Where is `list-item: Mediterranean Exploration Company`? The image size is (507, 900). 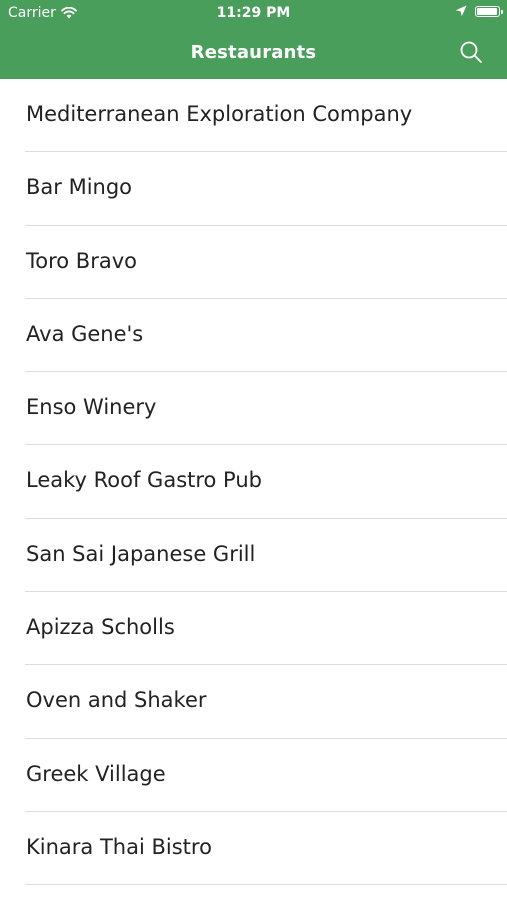 list-item: Mediterranean Exploration Company is located at coordinates (253, 116).